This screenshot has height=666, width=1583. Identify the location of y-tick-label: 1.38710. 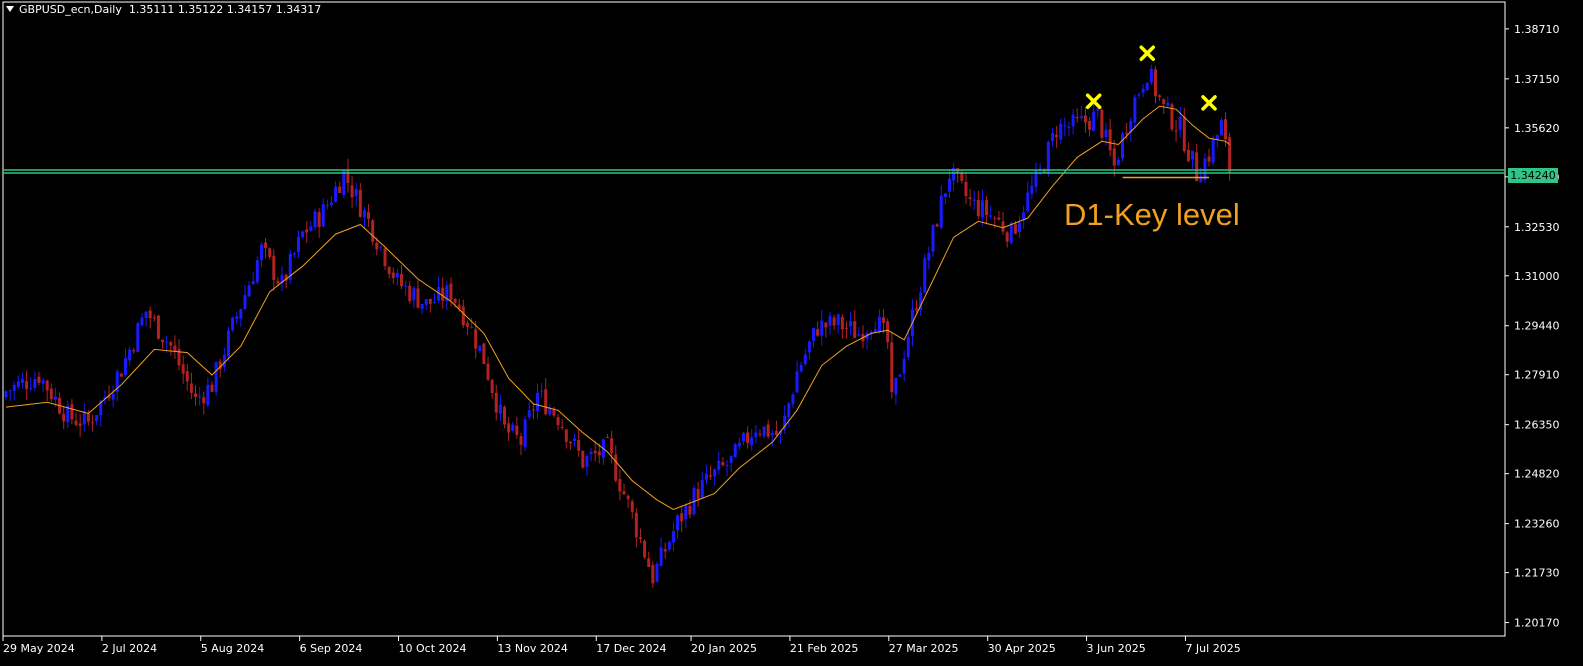
(1537, 29).